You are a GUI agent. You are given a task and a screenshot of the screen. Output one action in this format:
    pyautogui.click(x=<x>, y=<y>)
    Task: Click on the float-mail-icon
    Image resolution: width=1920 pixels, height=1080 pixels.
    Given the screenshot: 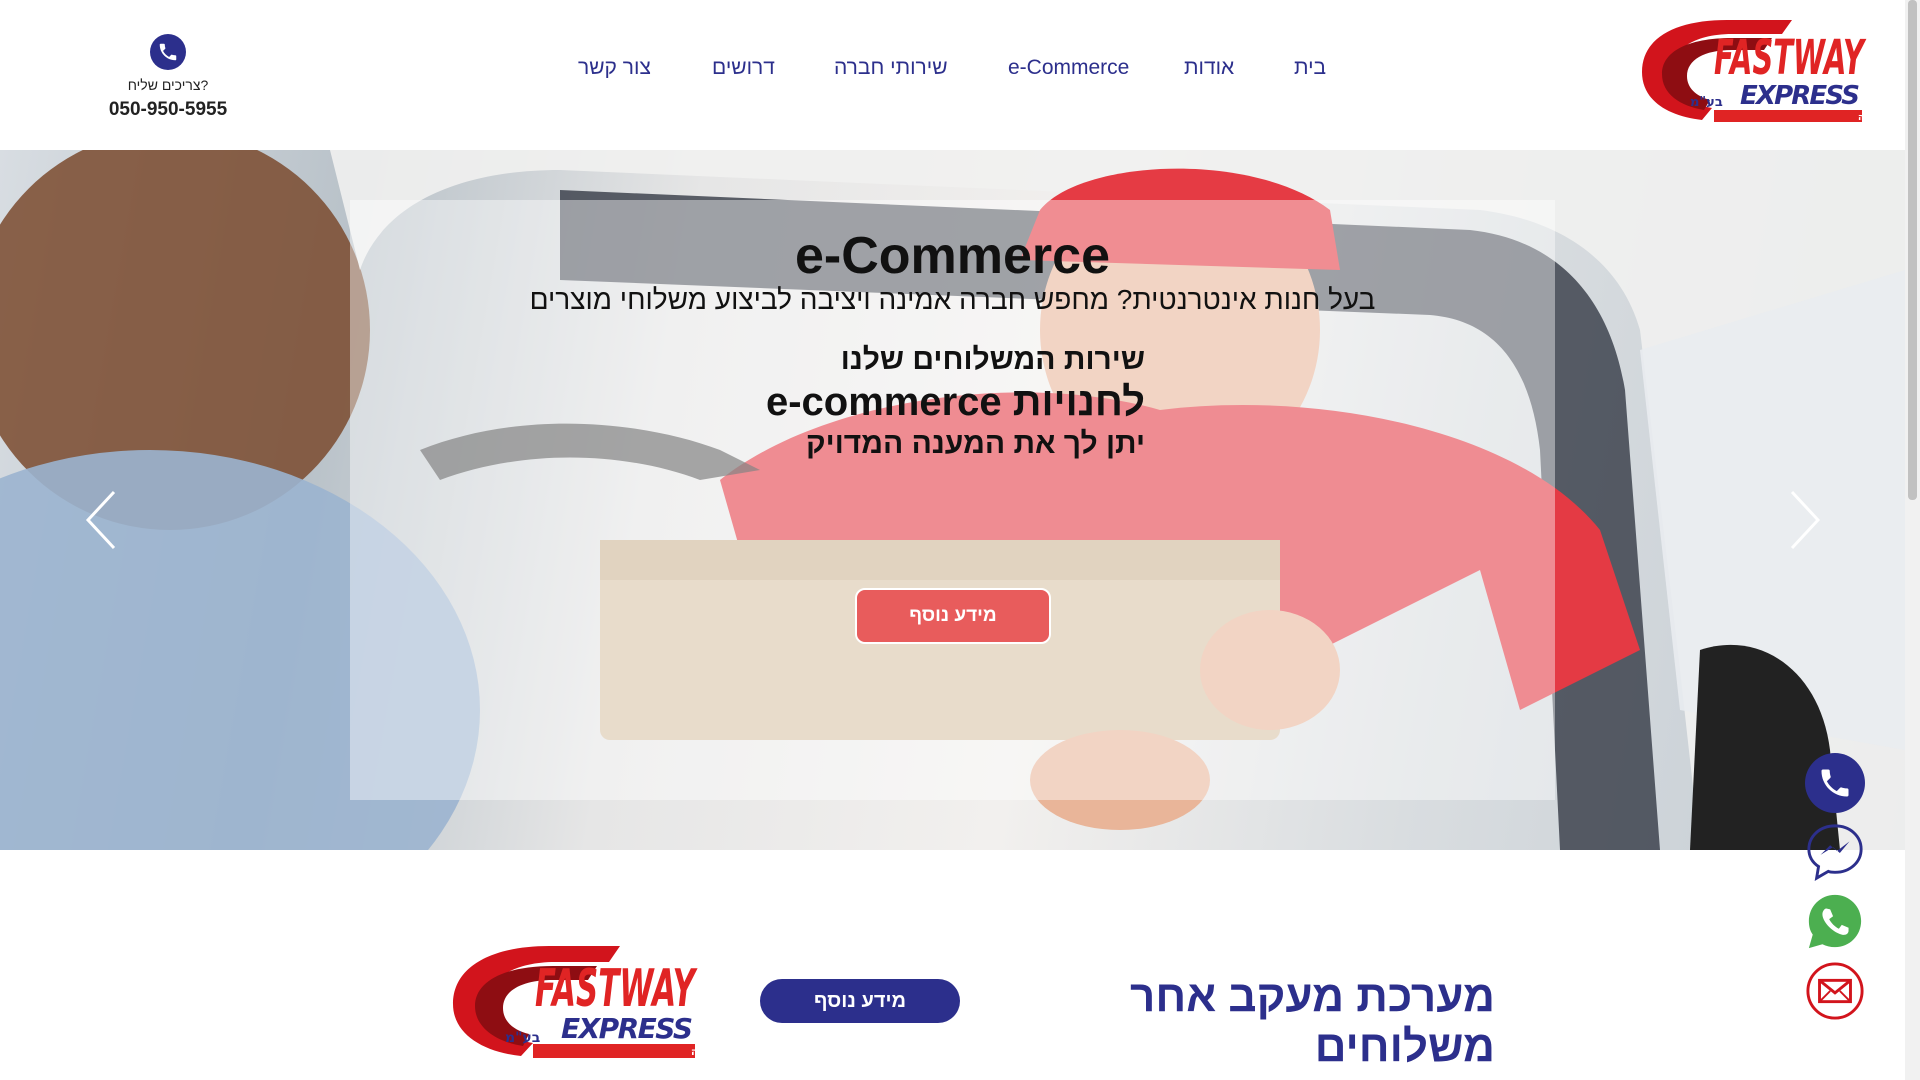 What is the action you would take?
    pyautogui.click(x=1835, y=991)
    